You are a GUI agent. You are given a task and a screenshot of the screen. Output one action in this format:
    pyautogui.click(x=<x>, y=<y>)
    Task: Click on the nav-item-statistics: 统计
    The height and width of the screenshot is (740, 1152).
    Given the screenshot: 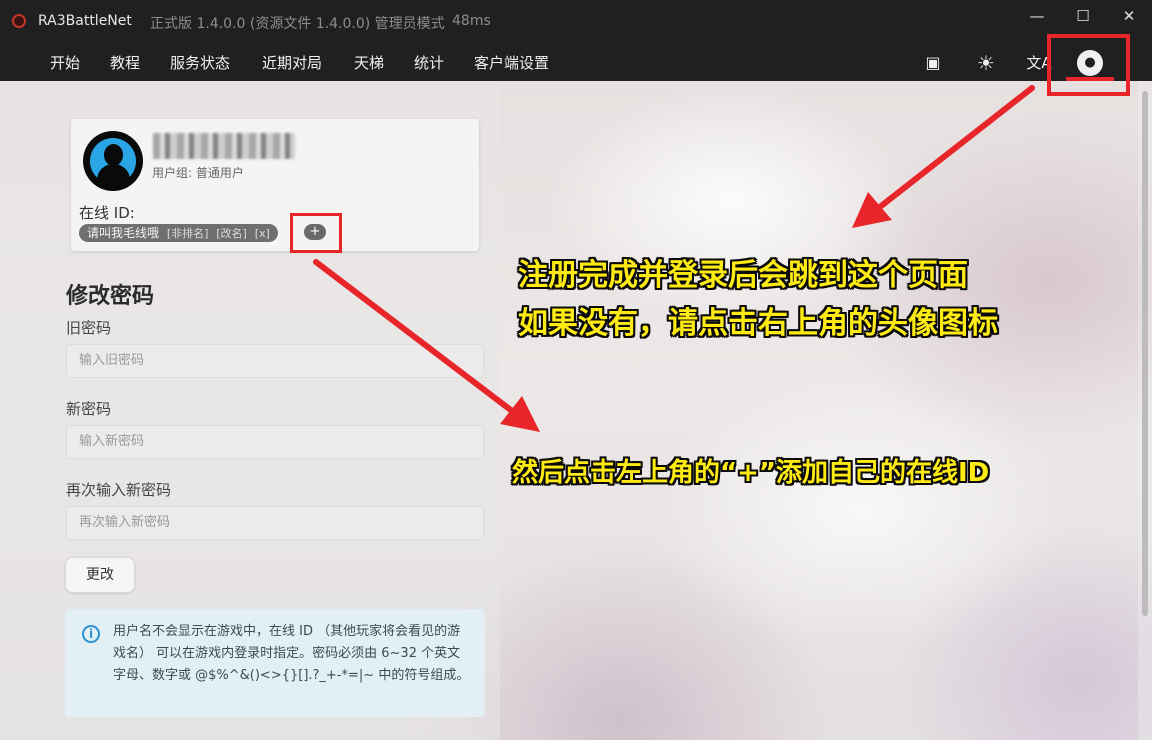 What is the action you would take?
    pyautogui.click(x=429, y=62)
    